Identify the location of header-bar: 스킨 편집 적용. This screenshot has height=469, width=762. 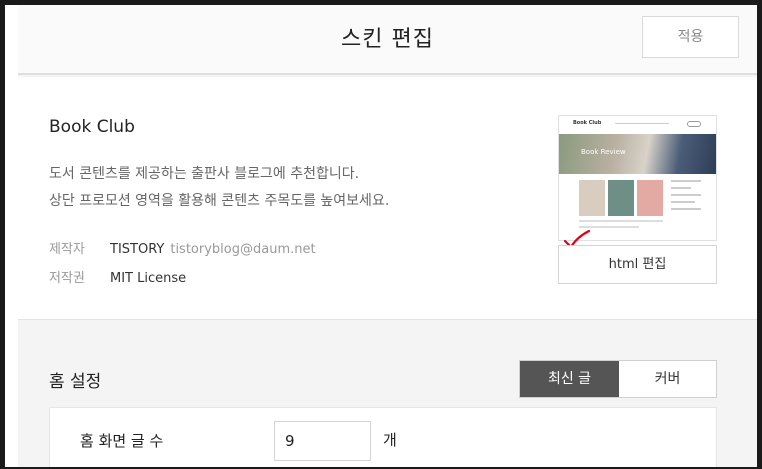
(387, 40).